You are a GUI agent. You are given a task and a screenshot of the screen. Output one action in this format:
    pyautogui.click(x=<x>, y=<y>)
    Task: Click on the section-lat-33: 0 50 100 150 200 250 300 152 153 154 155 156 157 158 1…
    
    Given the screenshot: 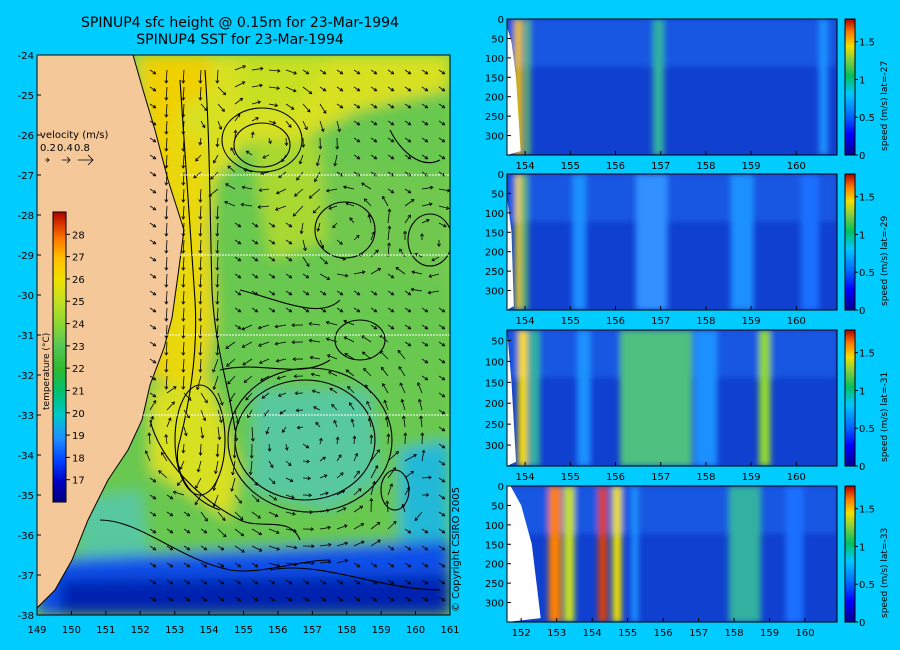 What is the action you would take?
    pyautogui.click(x=687, y=560)
    